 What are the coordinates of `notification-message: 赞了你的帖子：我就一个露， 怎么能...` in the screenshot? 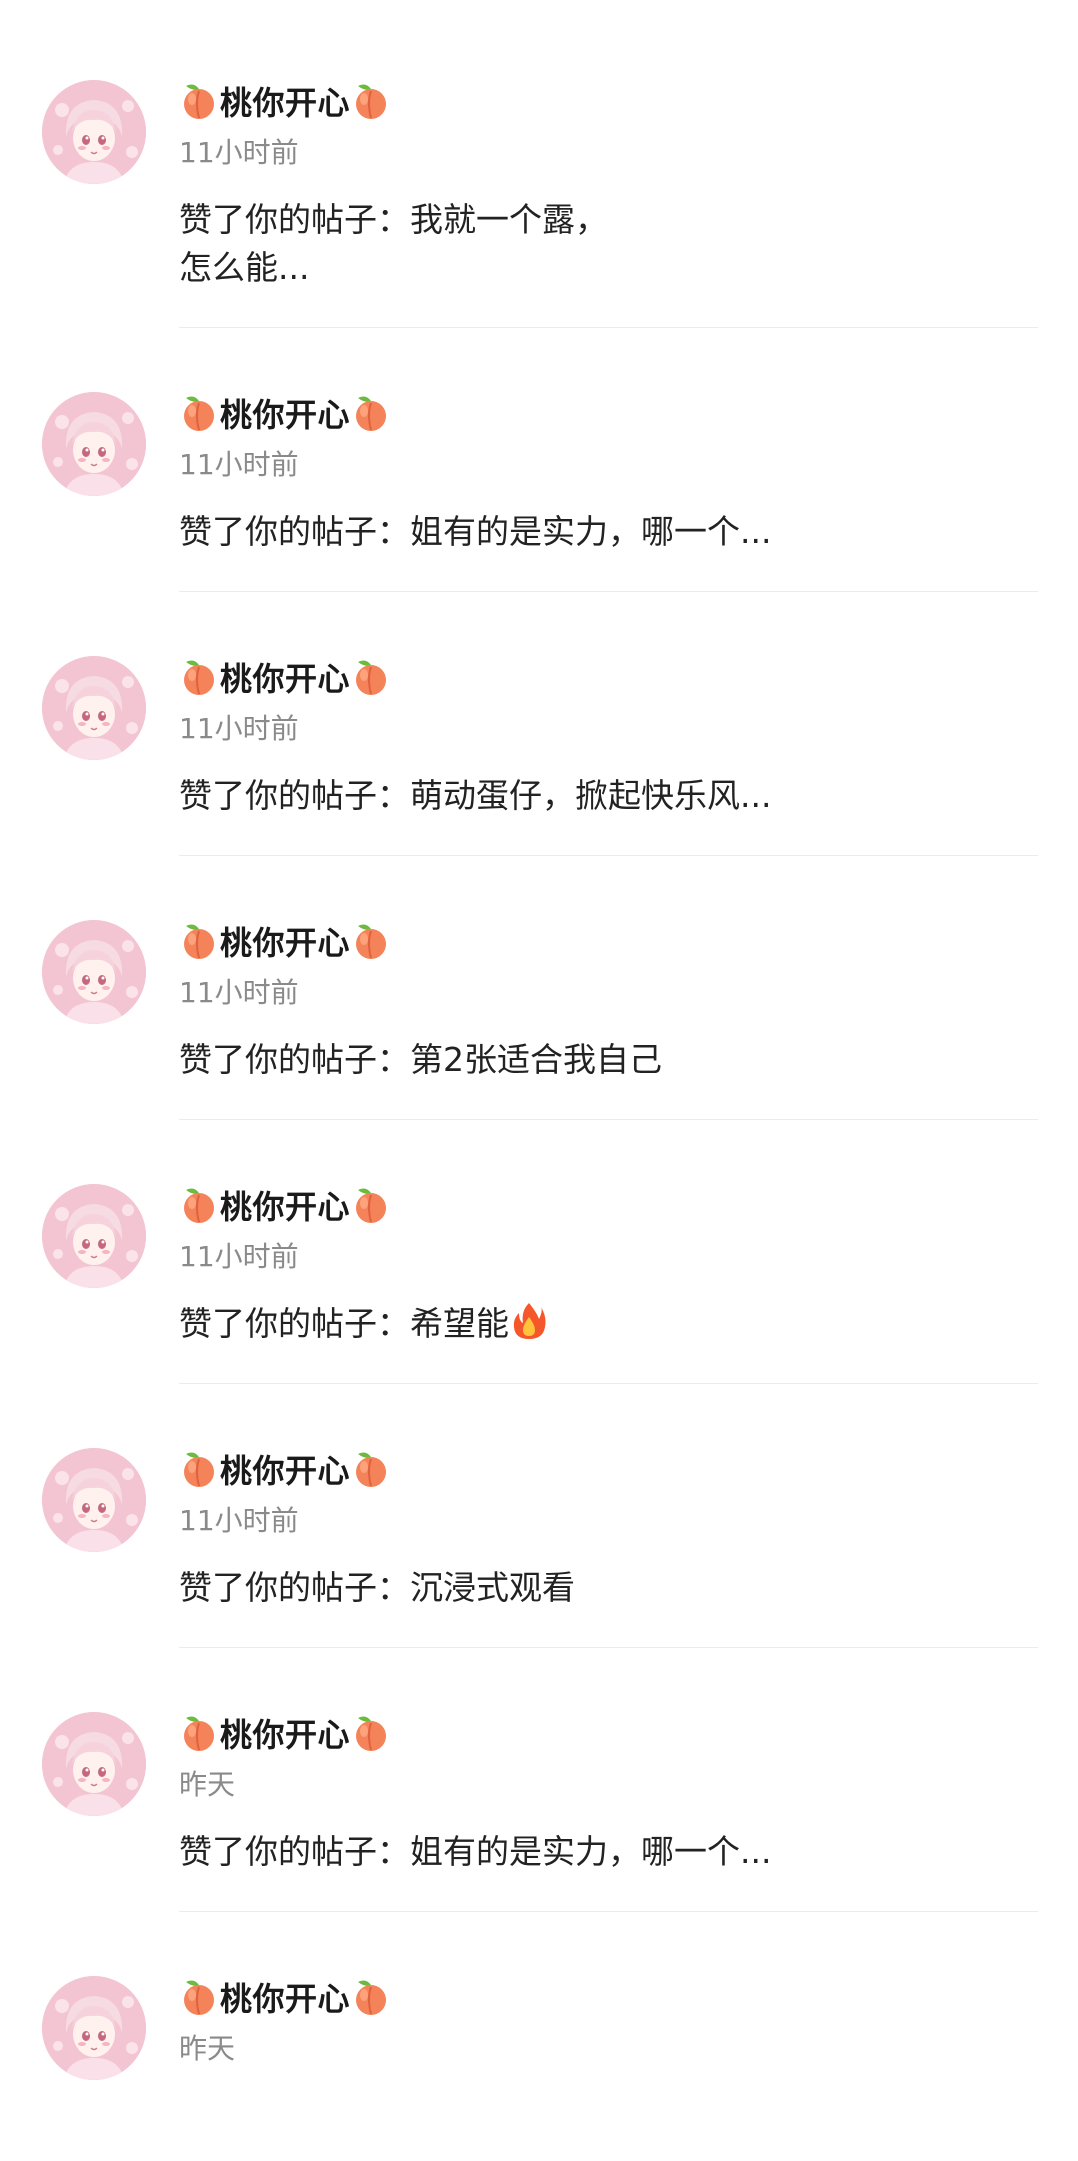 It's located at (608, 244).